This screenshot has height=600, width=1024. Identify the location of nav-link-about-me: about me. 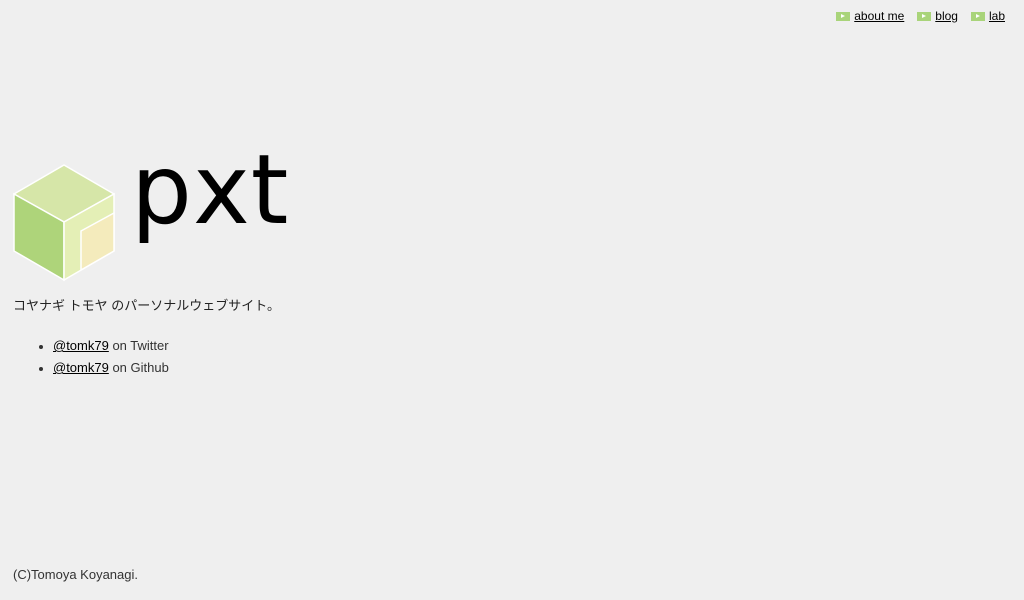
(879, 16).